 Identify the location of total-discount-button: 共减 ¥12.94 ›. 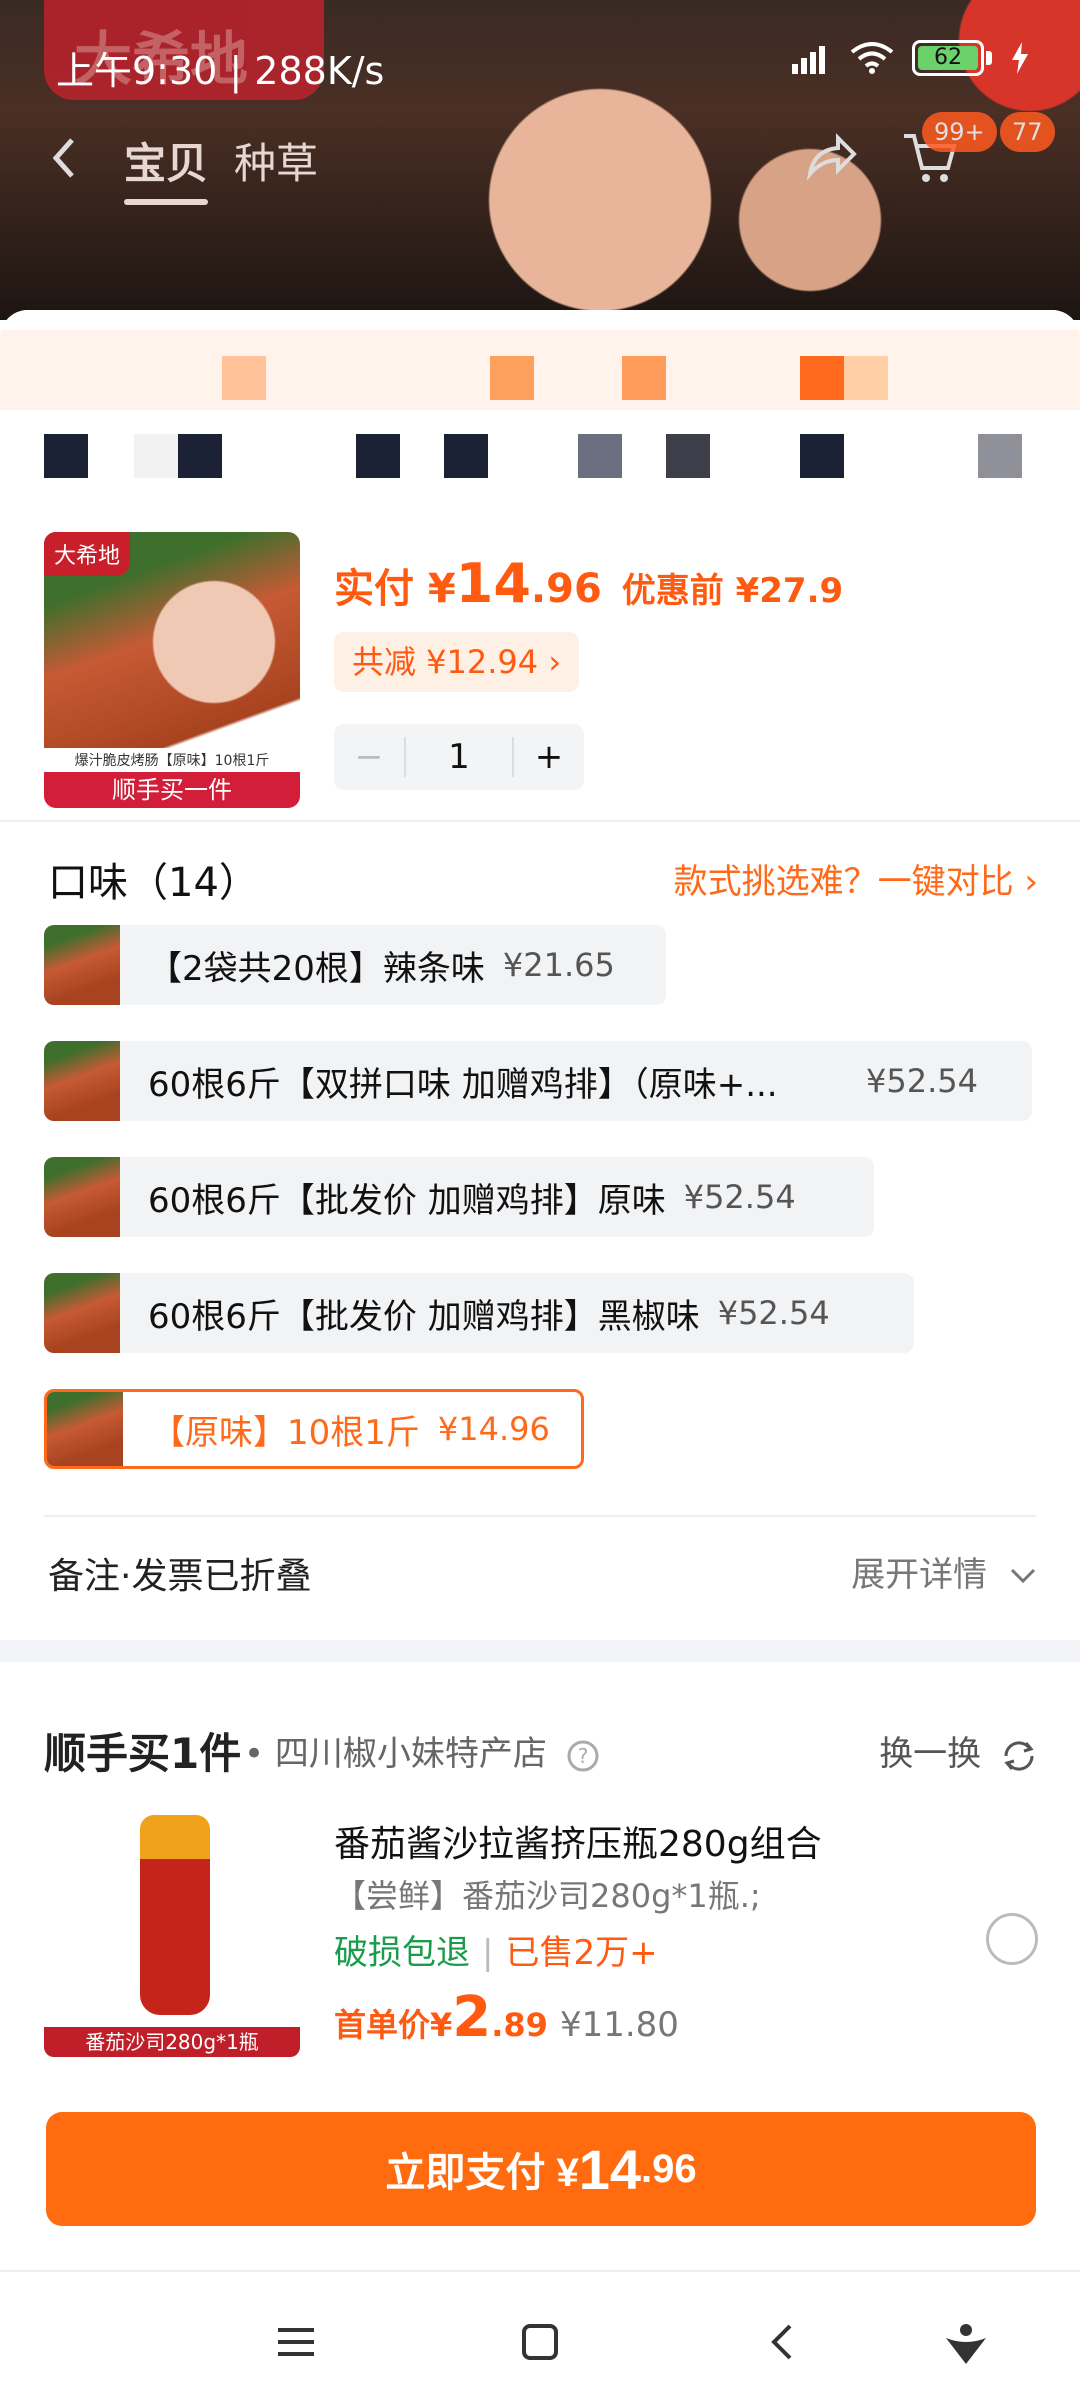
(457, 662).